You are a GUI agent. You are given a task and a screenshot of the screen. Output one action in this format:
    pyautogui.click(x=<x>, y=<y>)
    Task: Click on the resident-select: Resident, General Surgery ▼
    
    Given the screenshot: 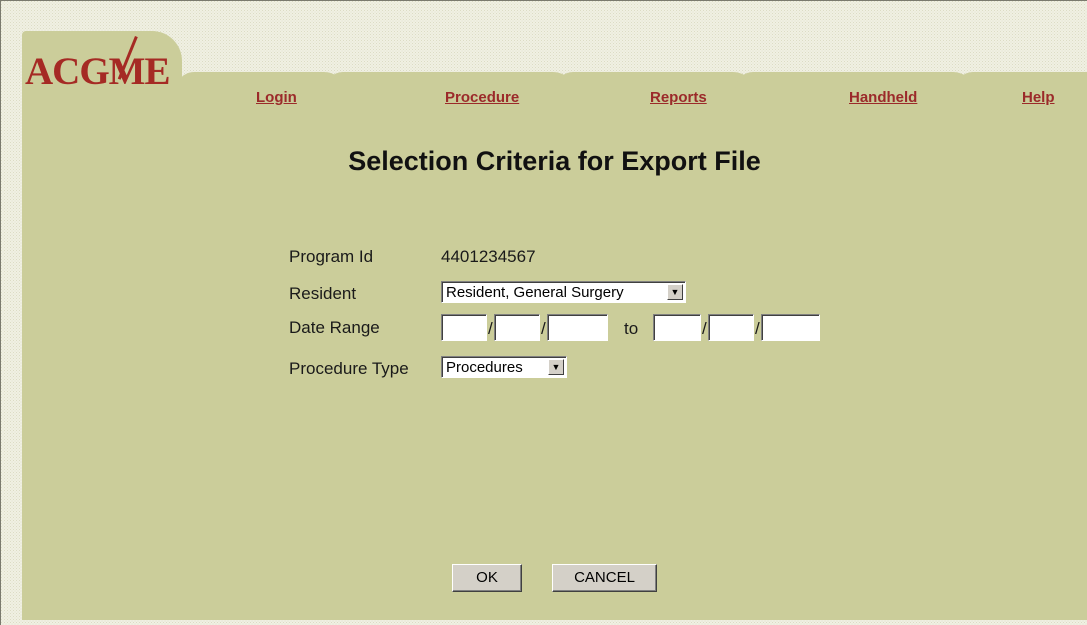 What is the action you would take?
    pyautogui.click(x=563, y=292)
    